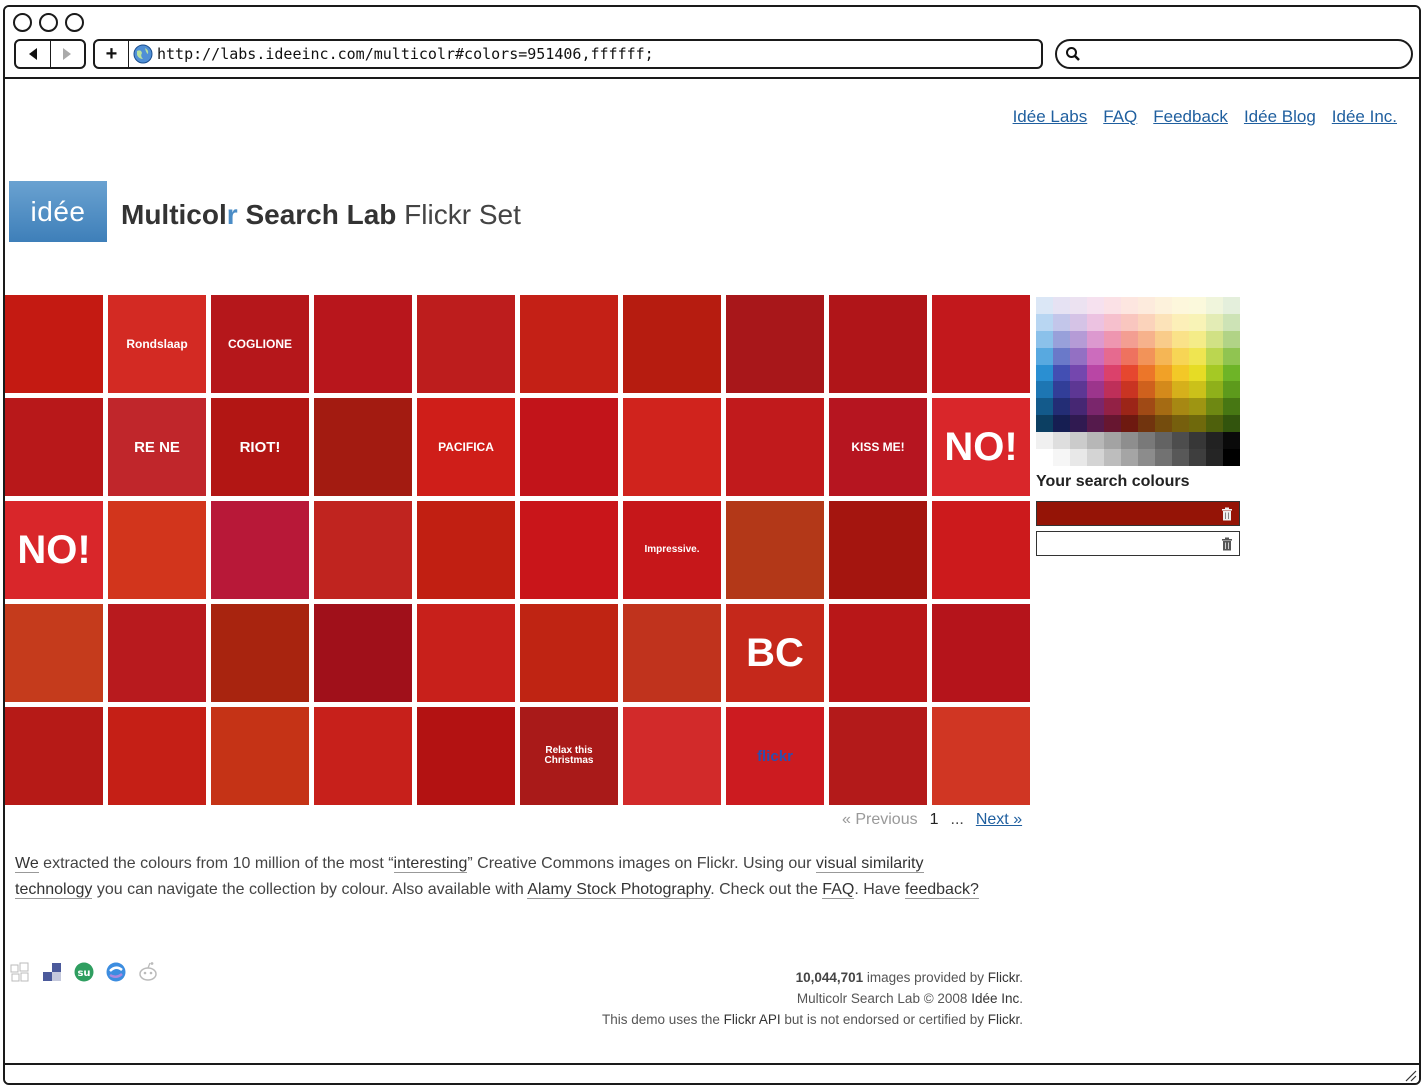 This screenshot has height=1089, width=1424. Describe the element at coordinates (1410, 1075) in the screenshot. I see `resize-grip-icon` at that location.